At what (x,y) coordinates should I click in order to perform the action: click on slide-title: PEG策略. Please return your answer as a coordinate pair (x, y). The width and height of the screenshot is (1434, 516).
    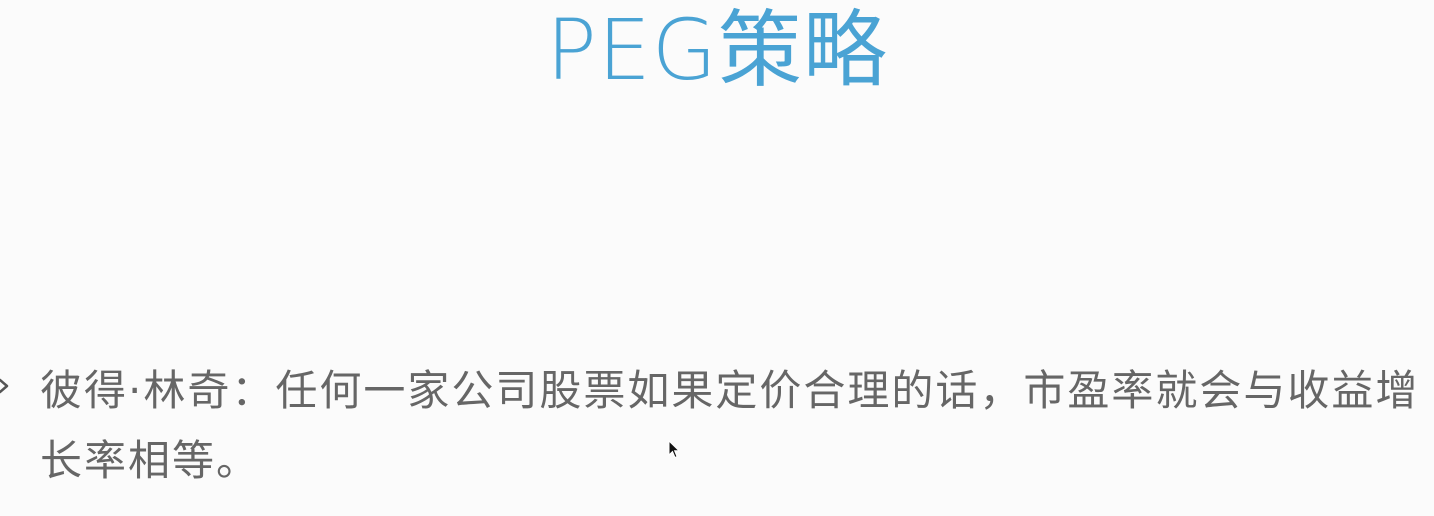
    Looking at the image, I should click on (717, 50).